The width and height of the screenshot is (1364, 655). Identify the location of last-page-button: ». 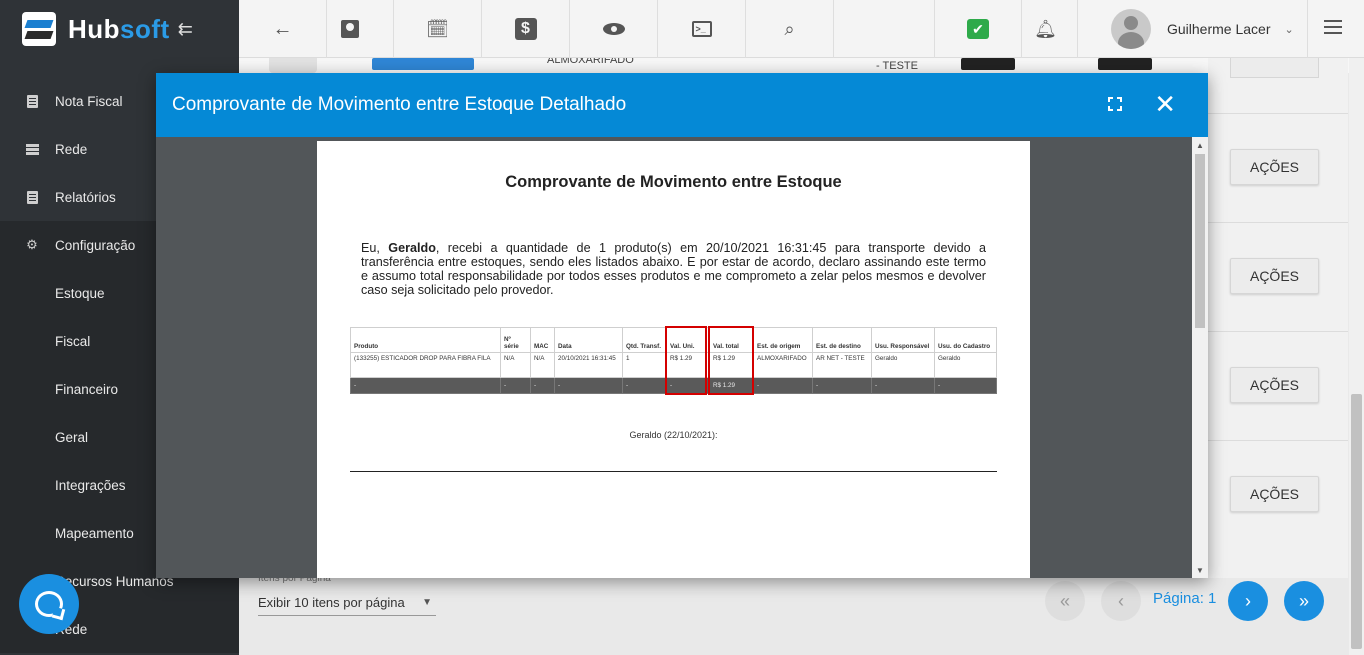
(1304, 601).